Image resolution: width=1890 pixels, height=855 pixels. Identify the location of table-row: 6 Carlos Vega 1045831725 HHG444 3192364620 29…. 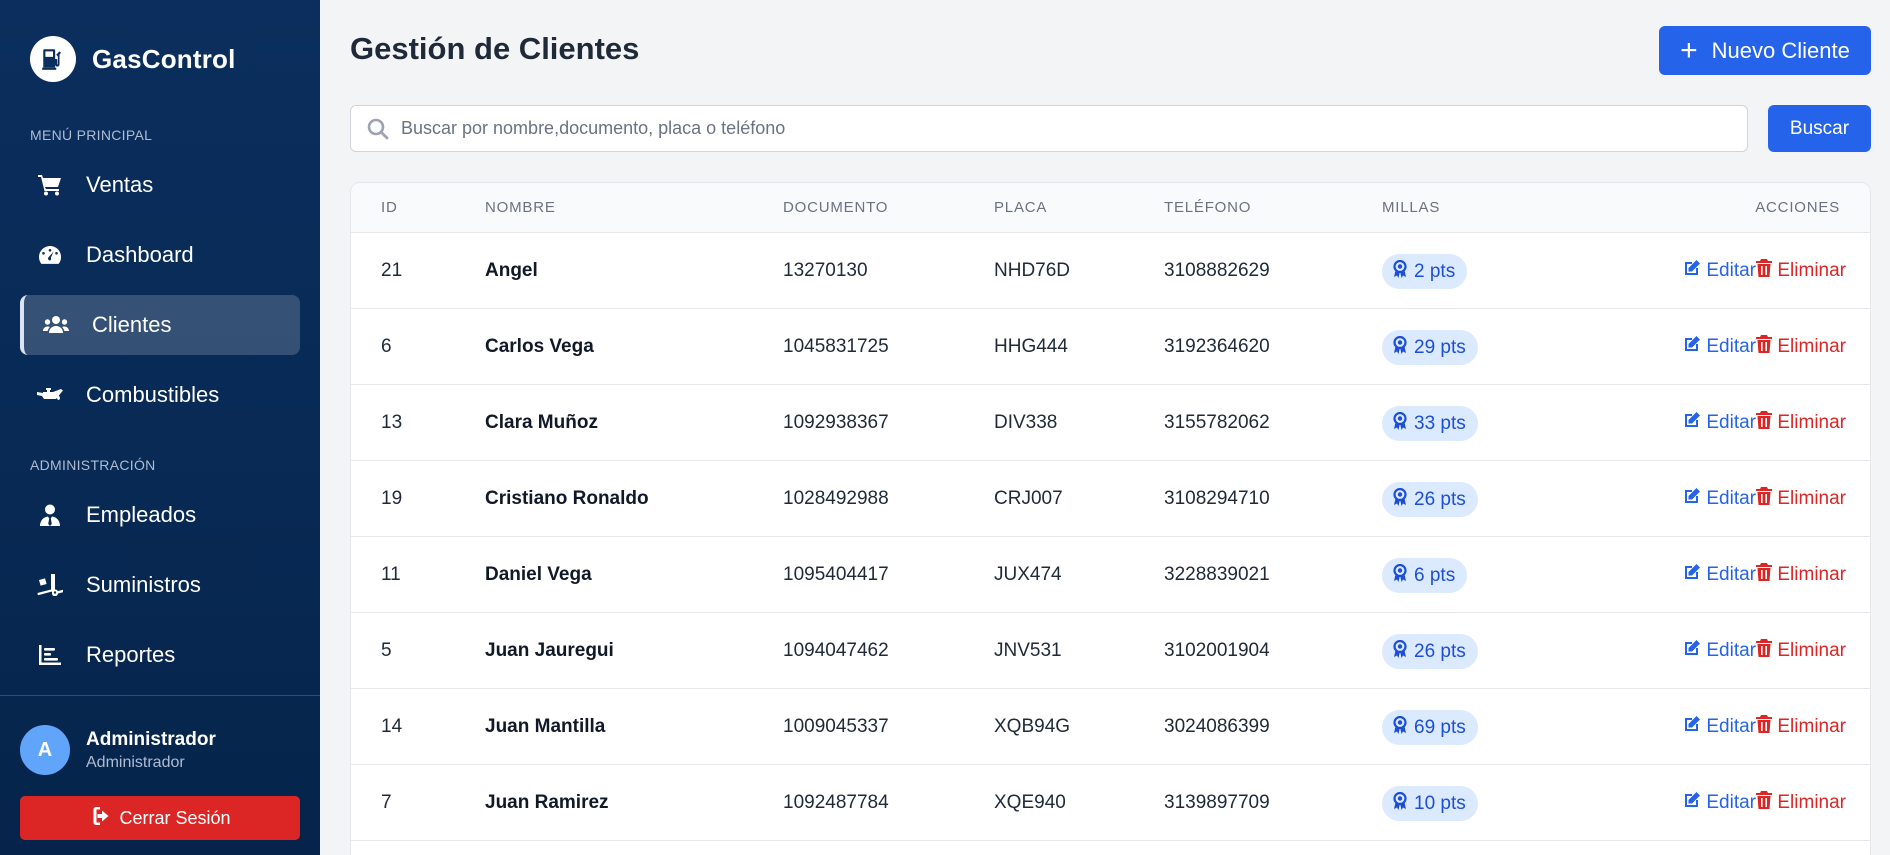
(1110, 347).